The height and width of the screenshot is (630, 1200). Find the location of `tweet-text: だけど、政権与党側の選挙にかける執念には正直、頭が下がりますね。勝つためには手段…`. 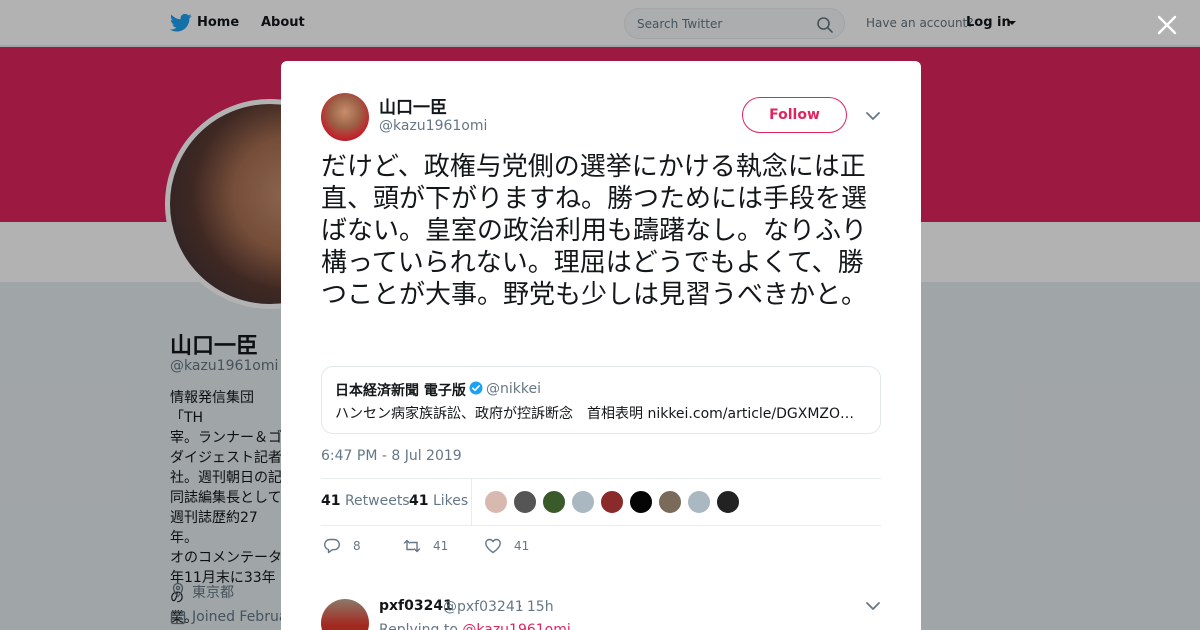

tweet-text: だけど、政権与党側の選挙にかける執念には正直、頭が下がりますね。勝つためには手段… is located at coordinates (594, 231).